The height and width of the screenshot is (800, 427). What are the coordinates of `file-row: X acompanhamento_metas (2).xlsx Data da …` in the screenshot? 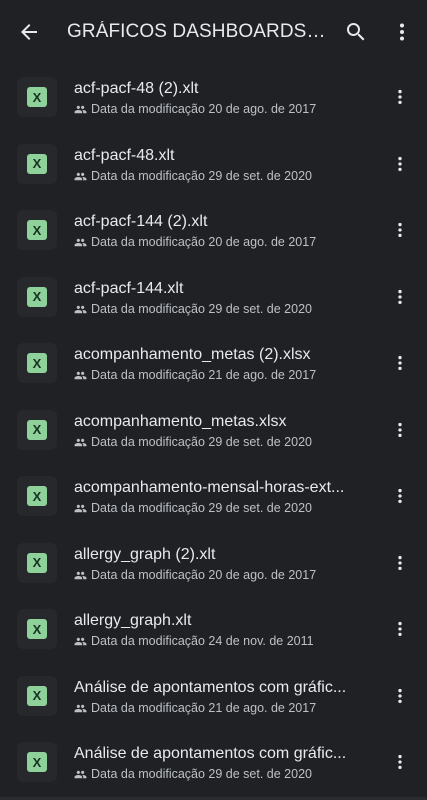 It's located at (213, 363).